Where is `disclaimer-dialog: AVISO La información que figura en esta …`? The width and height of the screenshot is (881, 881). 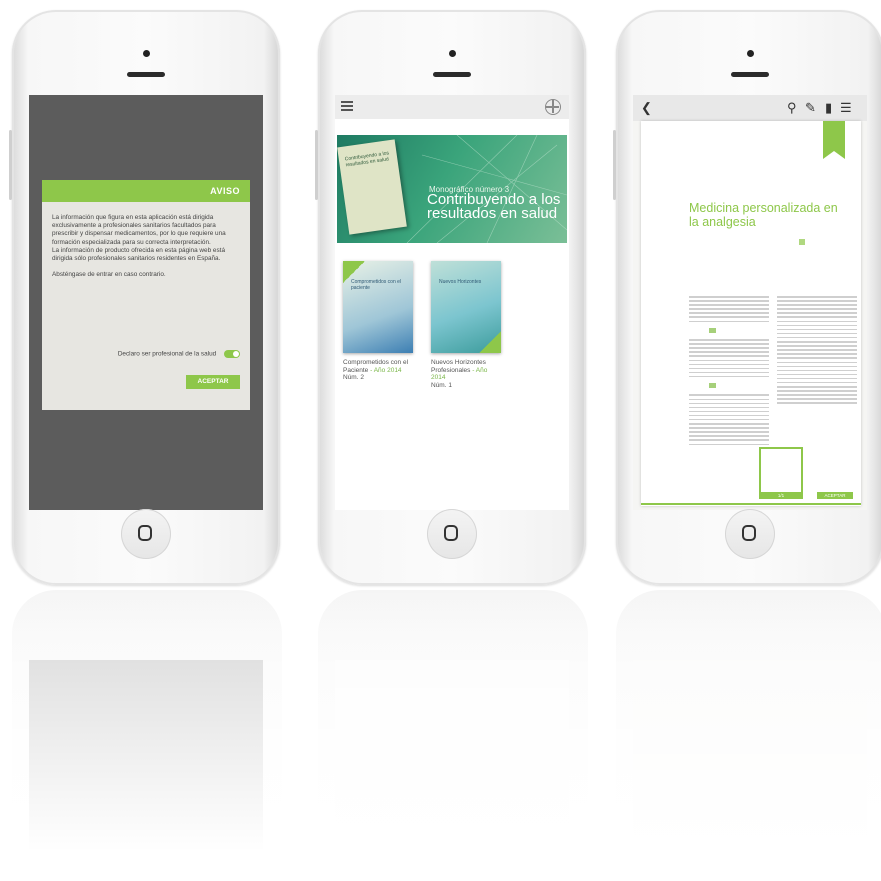
disclaimer-dialog: AVISO La información que figura en esta … is located at coordinates (146, 295).